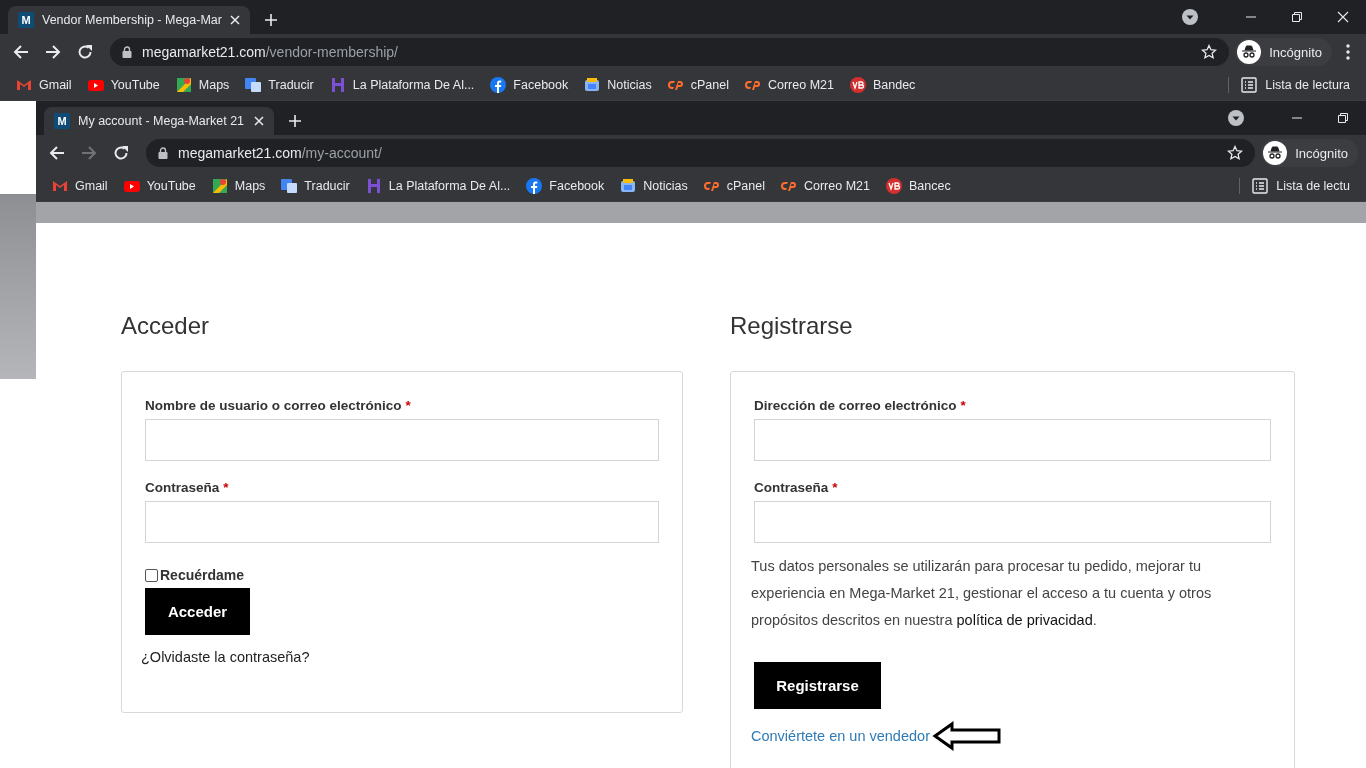 The image size is (1366, 768). I want to click on checkbox-label: Recuérdame, so click(202, 575).